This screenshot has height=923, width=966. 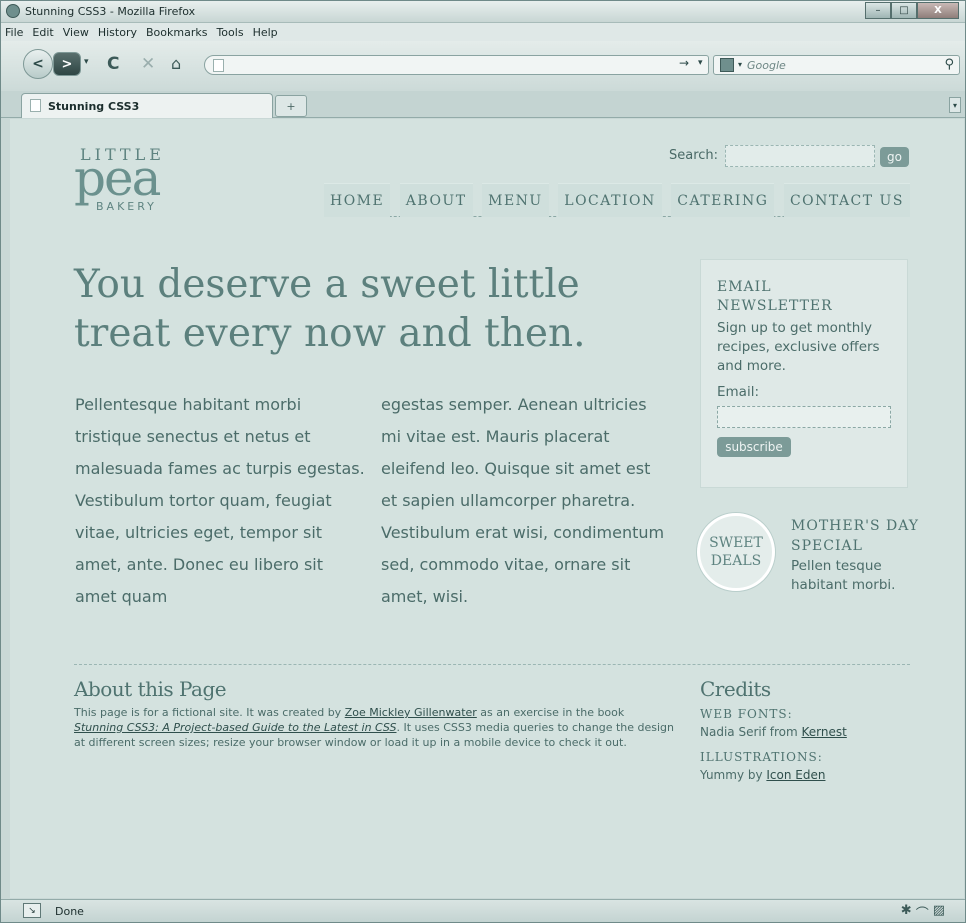 I want to click on status-icons: ✱ ⌒ ▨, so click(x=923, y=912).